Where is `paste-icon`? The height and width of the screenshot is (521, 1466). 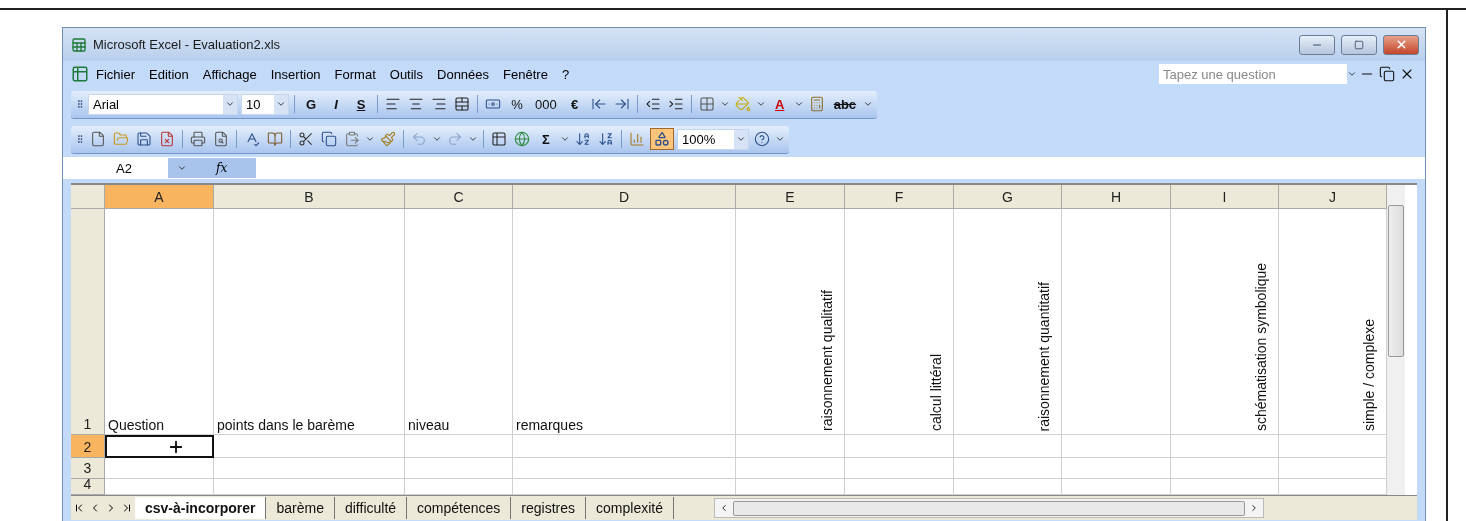 paste-icon is located at coordinates (352, 139).